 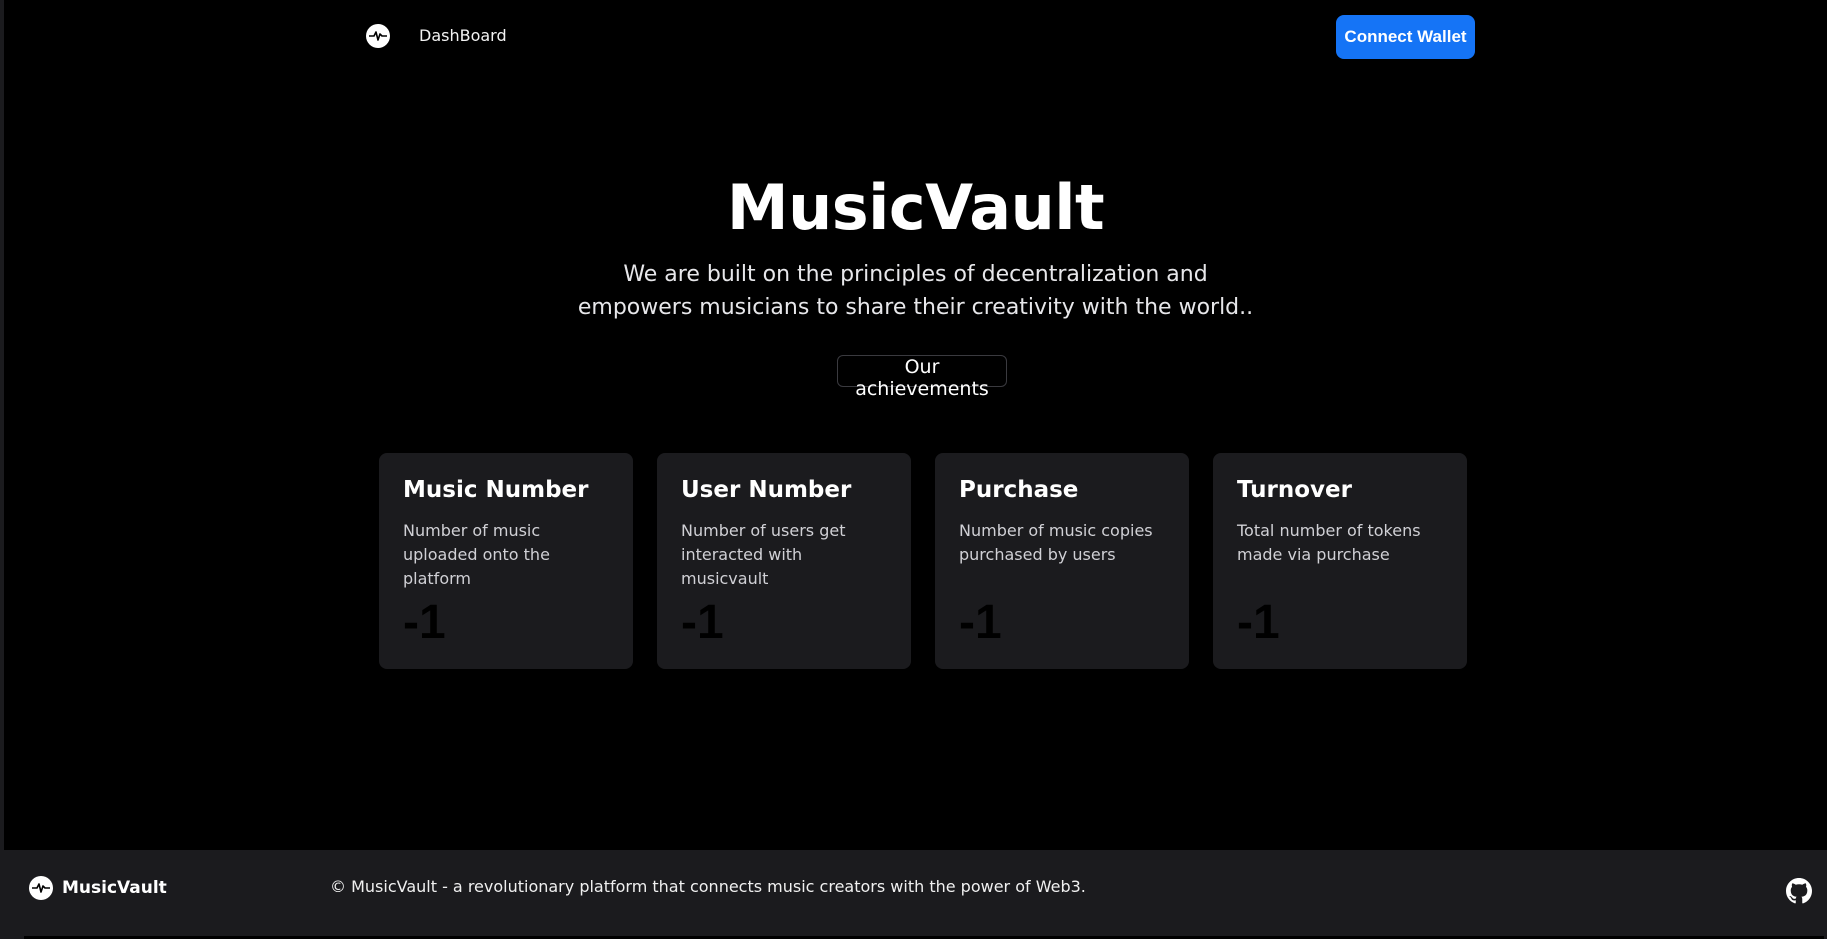 What do you see at coordinates (1329, 542) in the screenshot?
I see `stat-card-description: Total number of tokens made via purchase` at bounding box center [1329, 542].